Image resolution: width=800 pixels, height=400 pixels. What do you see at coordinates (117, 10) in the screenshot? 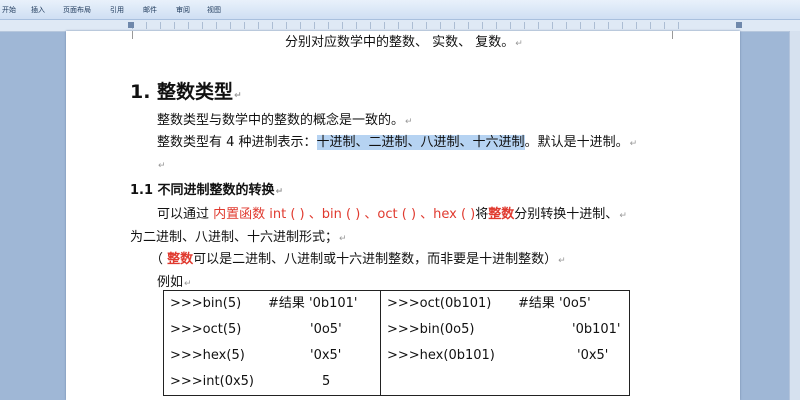
I see `tab-references: 引用` at bounding box center [117, 10].